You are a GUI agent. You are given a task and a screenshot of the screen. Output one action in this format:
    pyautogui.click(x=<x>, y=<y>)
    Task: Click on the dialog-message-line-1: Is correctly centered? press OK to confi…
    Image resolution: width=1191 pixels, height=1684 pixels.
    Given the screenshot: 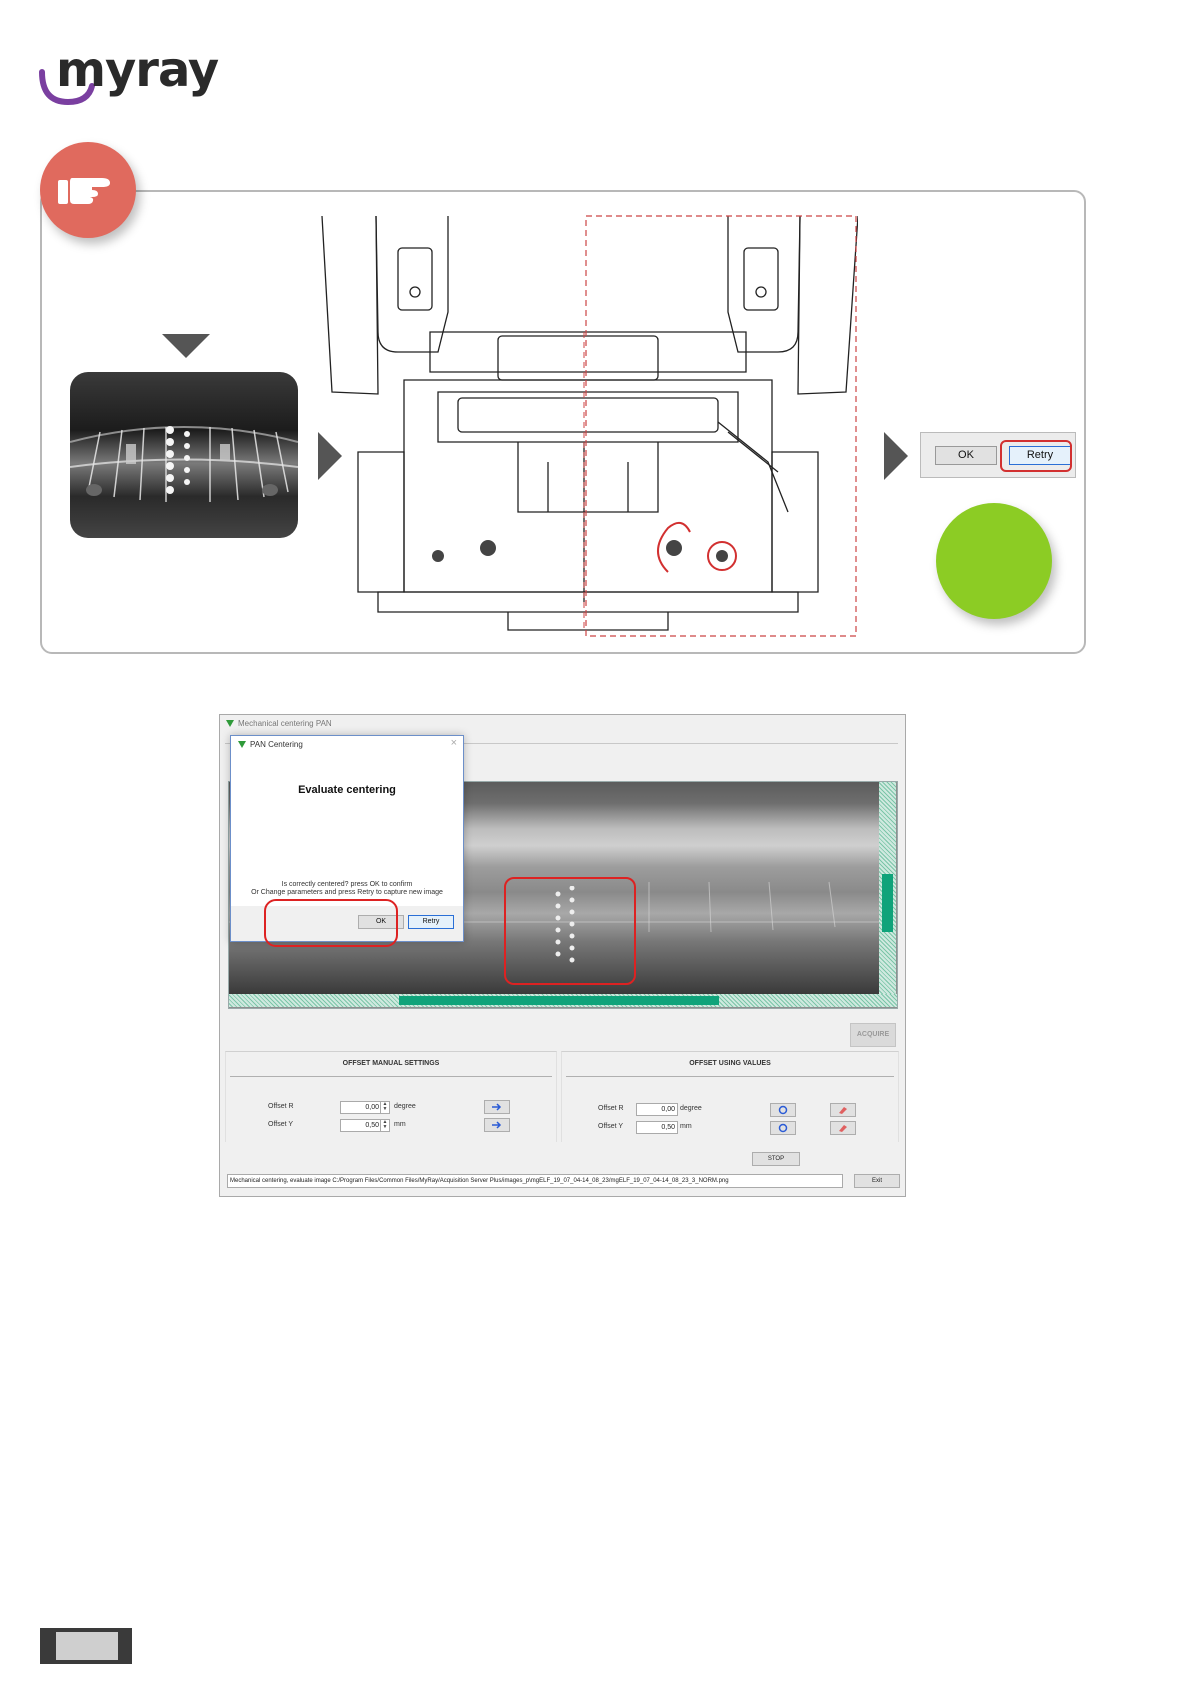 What is the action you would take?
    pyautogui.click(x=347, y=884)
    